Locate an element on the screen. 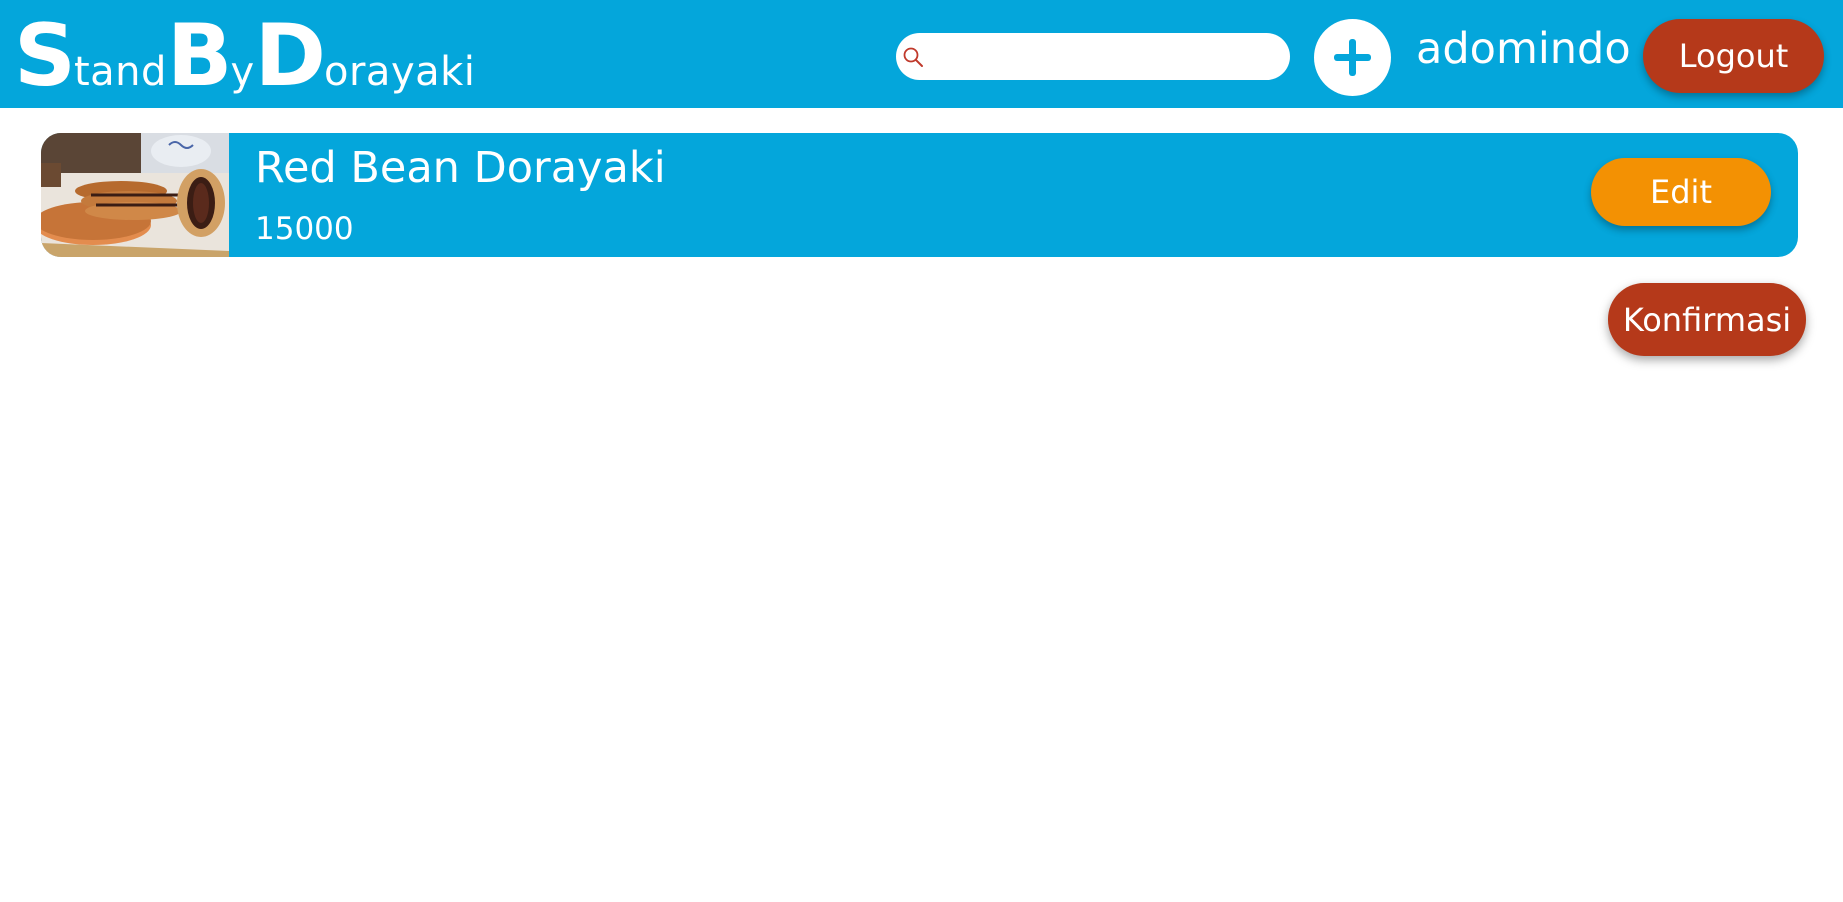  plus-icon is located at coordinates (1352, 57).